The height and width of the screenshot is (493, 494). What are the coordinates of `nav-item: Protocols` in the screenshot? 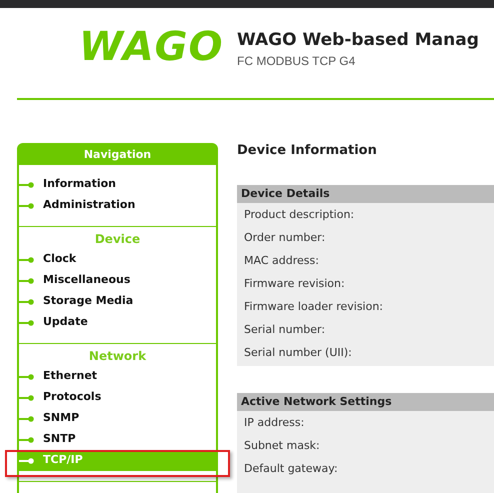 It's located at (117, 397).